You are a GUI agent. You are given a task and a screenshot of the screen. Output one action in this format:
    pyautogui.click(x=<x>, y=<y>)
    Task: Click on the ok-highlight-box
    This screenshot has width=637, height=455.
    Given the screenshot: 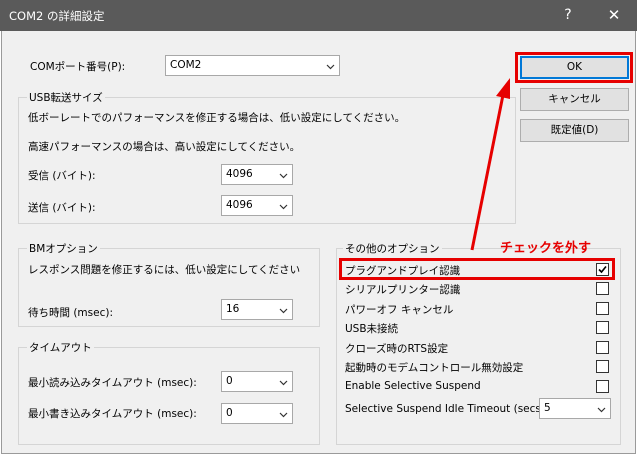 What is the action you would take?
    pyautogui.click(x=574, y=67)
    